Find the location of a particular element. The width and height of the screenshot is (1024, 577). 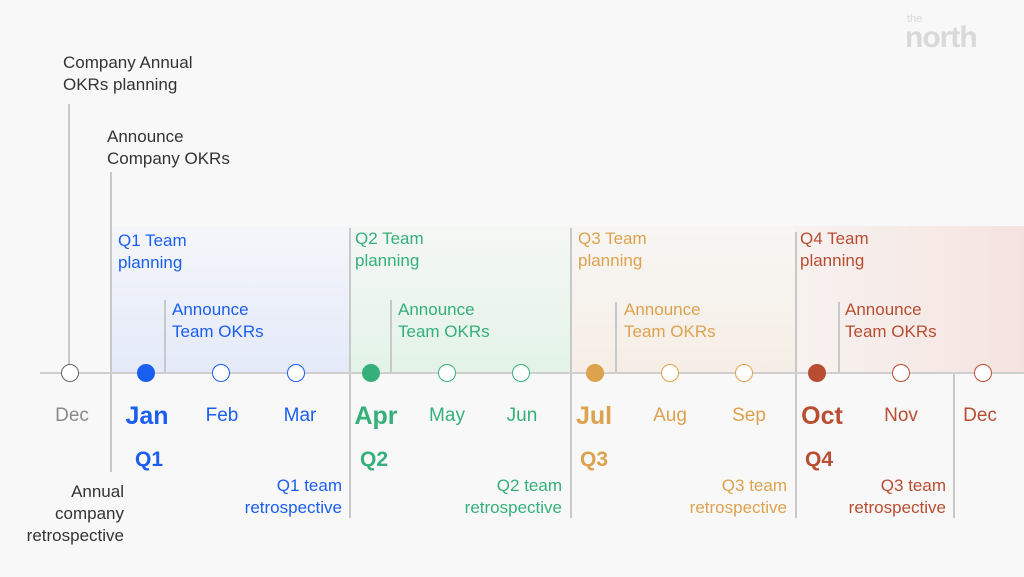

the-north-logo: the north is located at coordinates (941, 34).